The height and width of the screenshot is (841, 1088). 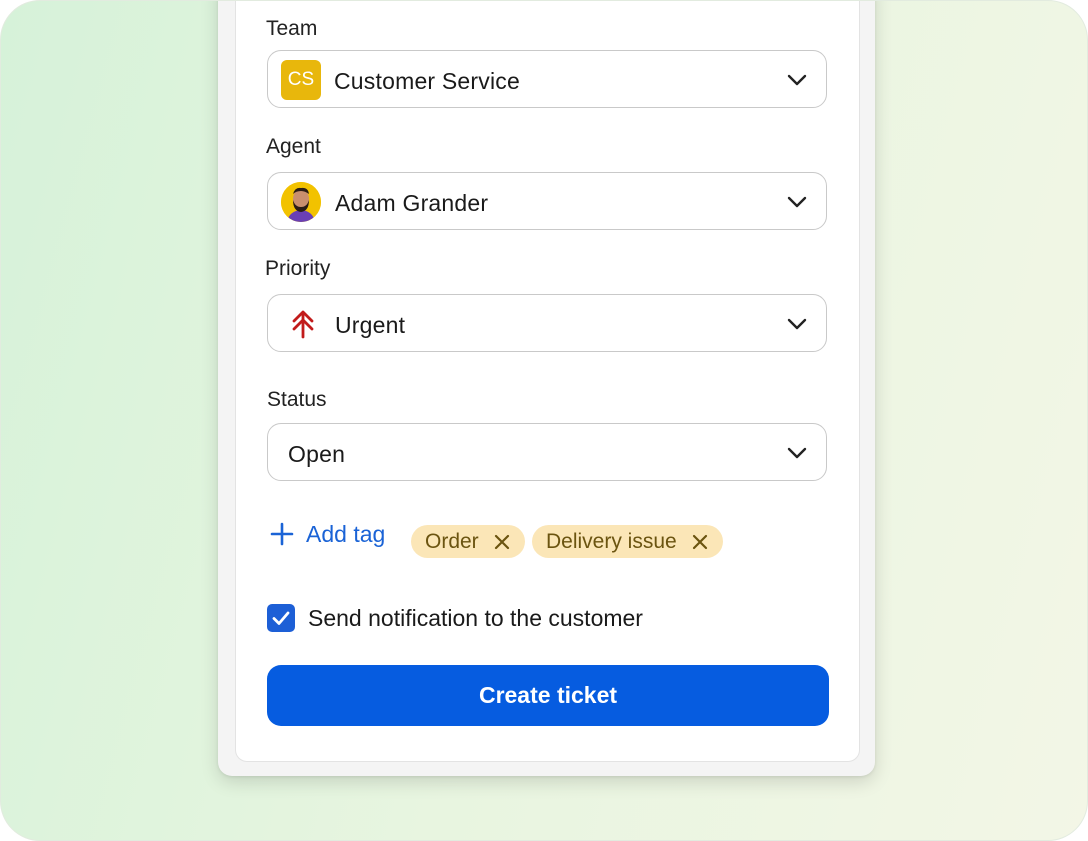 I want to click on team-label: Team, so click(x=292, y=28).